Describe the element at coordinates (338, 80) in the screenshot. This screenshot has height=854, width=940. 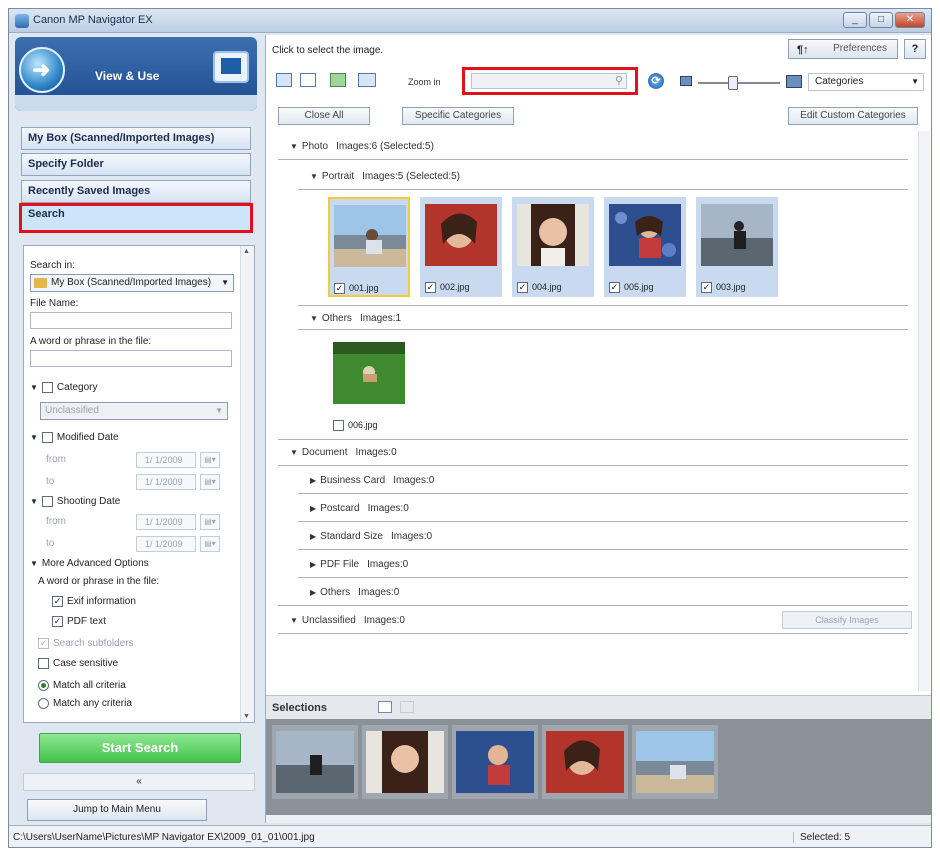
I see `correct-image-icon` at that location.